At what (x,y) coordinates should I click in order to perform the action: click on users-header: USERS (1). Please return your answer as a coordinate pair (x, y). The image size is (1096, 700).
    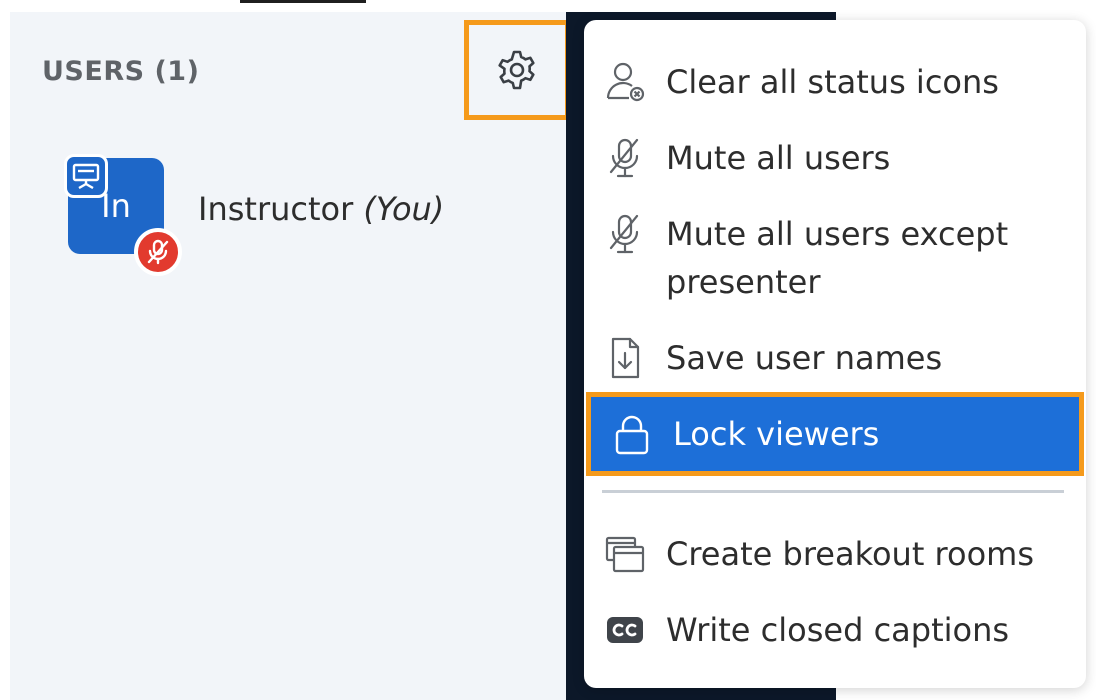
    Looking at the image, I should click on (121, 71).